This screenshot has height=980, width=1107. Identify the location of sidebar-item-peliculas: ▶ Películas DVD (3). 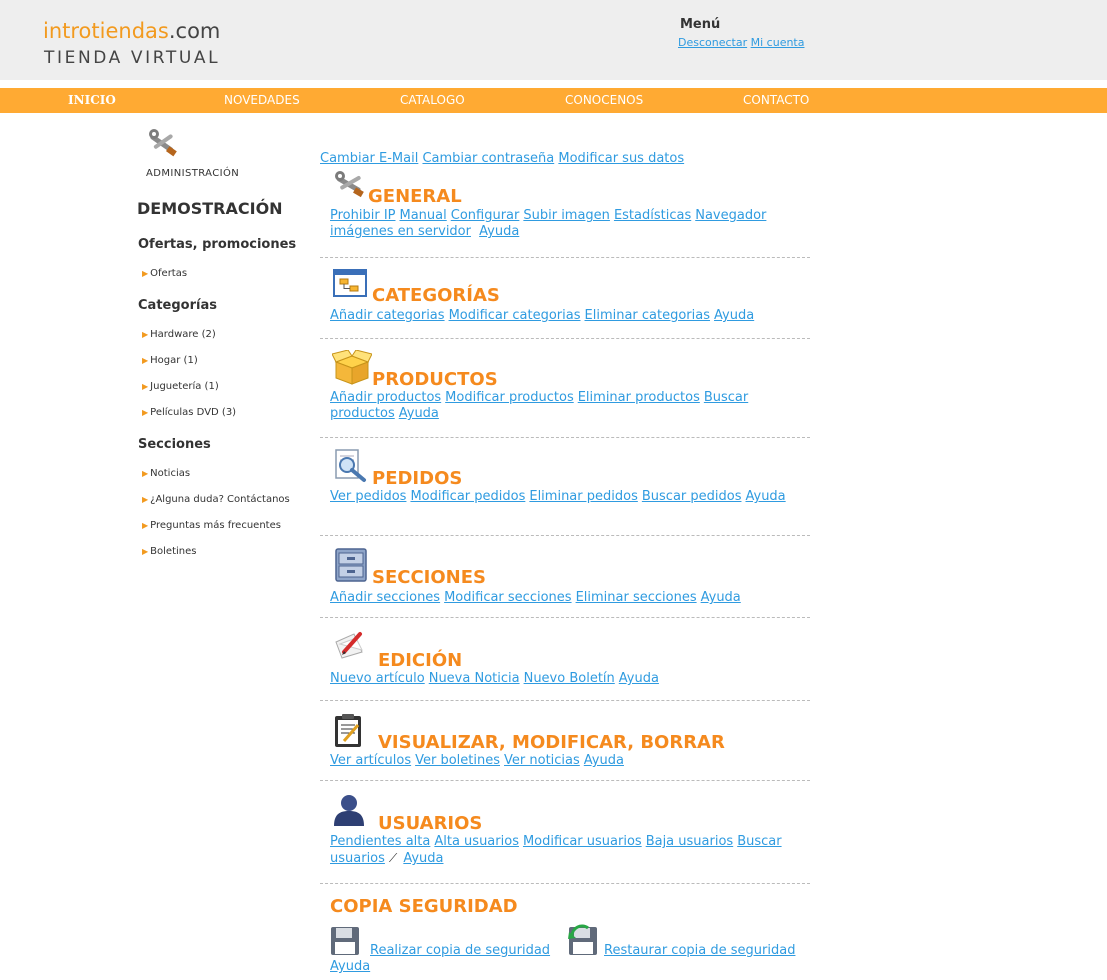
(189, 412).